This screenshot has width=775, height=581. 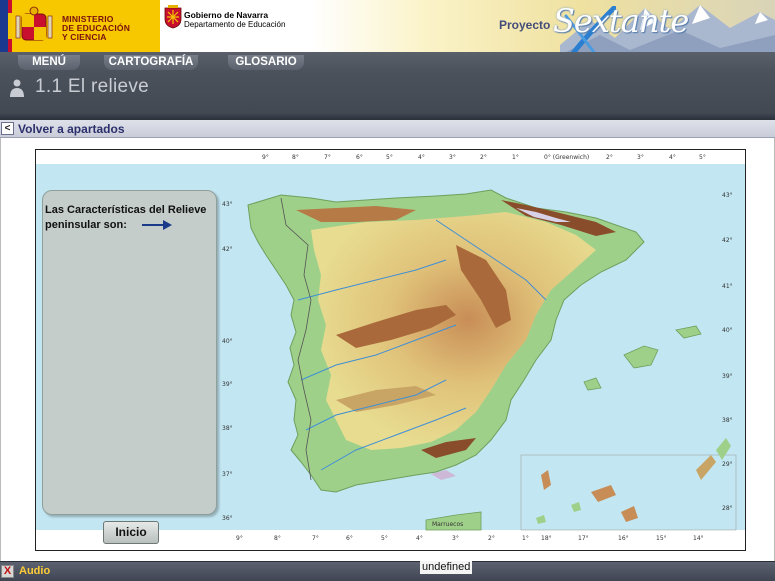 What do you see at coordinates (235, 24) in the screenshot?
I see `navarra-subtitle: Departamento de Educación` at bounding box center [235, 24].